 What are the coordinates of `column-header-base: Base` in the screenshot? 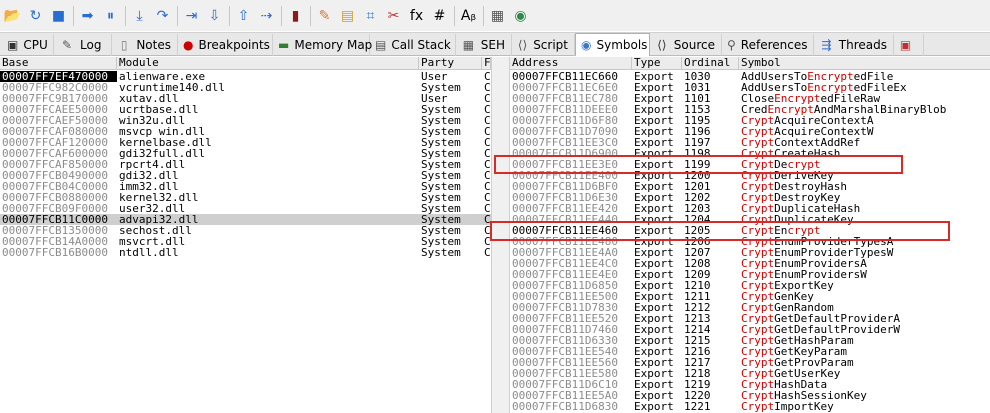 It's located at (58, 63).